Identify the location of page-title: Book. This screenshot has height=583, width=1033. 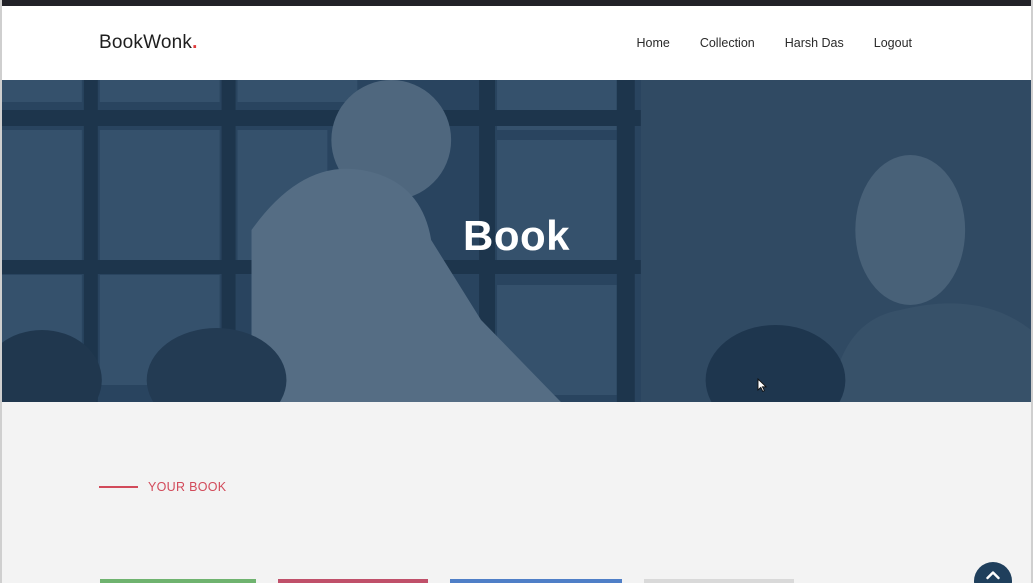
(516, 235).